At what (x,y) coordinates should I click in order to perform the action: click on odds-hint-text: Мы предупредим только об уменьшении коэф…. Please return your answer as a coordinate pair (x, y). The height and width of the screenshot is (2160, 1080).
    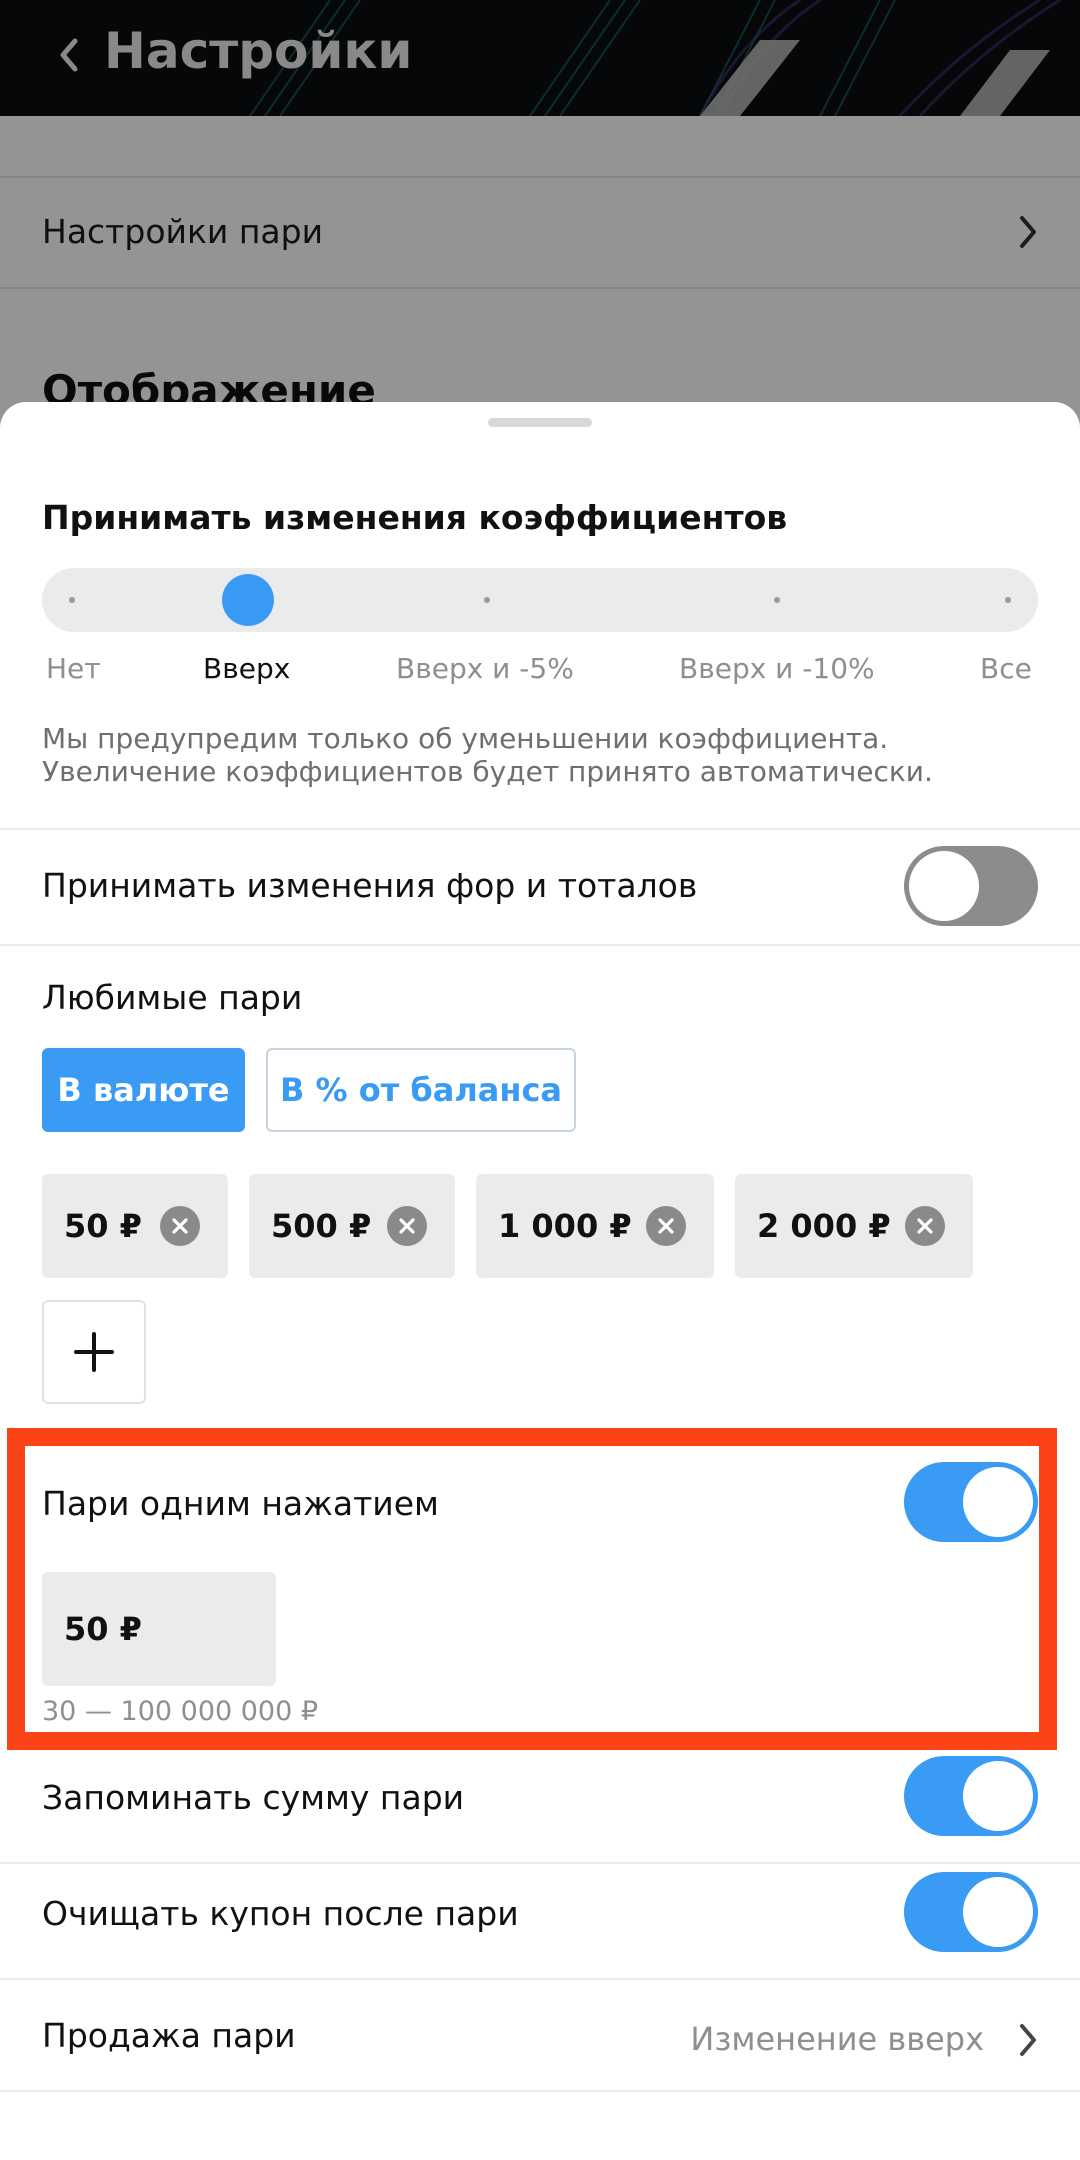
    Looking at the image, I should click on (487, 755).